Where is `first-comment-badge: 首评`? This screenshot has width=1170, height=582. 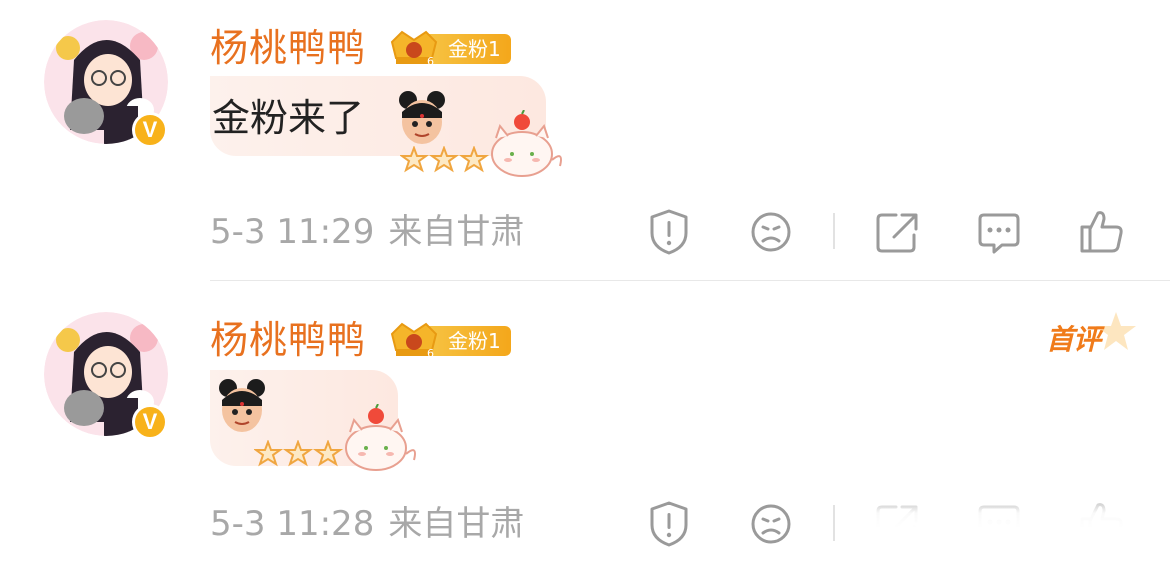
first-comment-badge: 首评 is located at coordinates (1087, 338).